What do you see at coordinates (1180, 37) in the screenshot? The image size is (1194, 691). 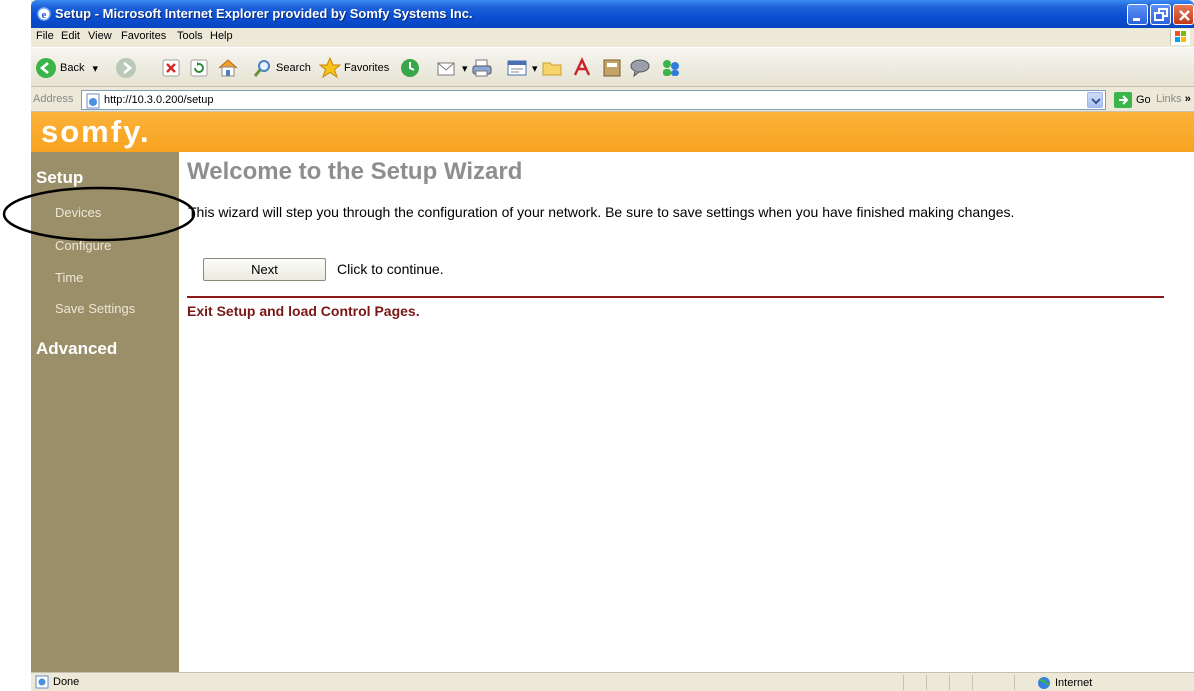 I see `windows-logo-icon` at bounding box center [1180, 37].